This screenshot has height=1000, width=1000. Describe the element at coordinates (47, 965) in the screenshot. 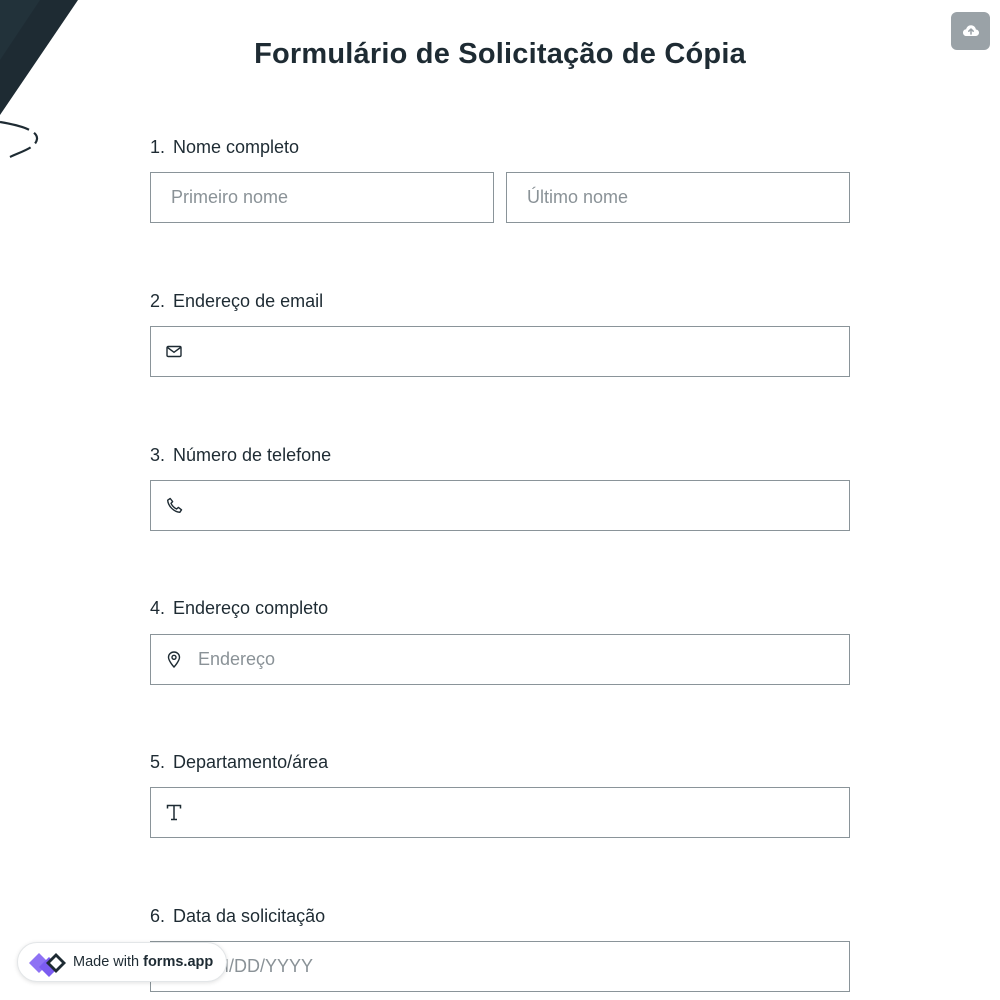

I see `forms-app-logo-icon` at that location.